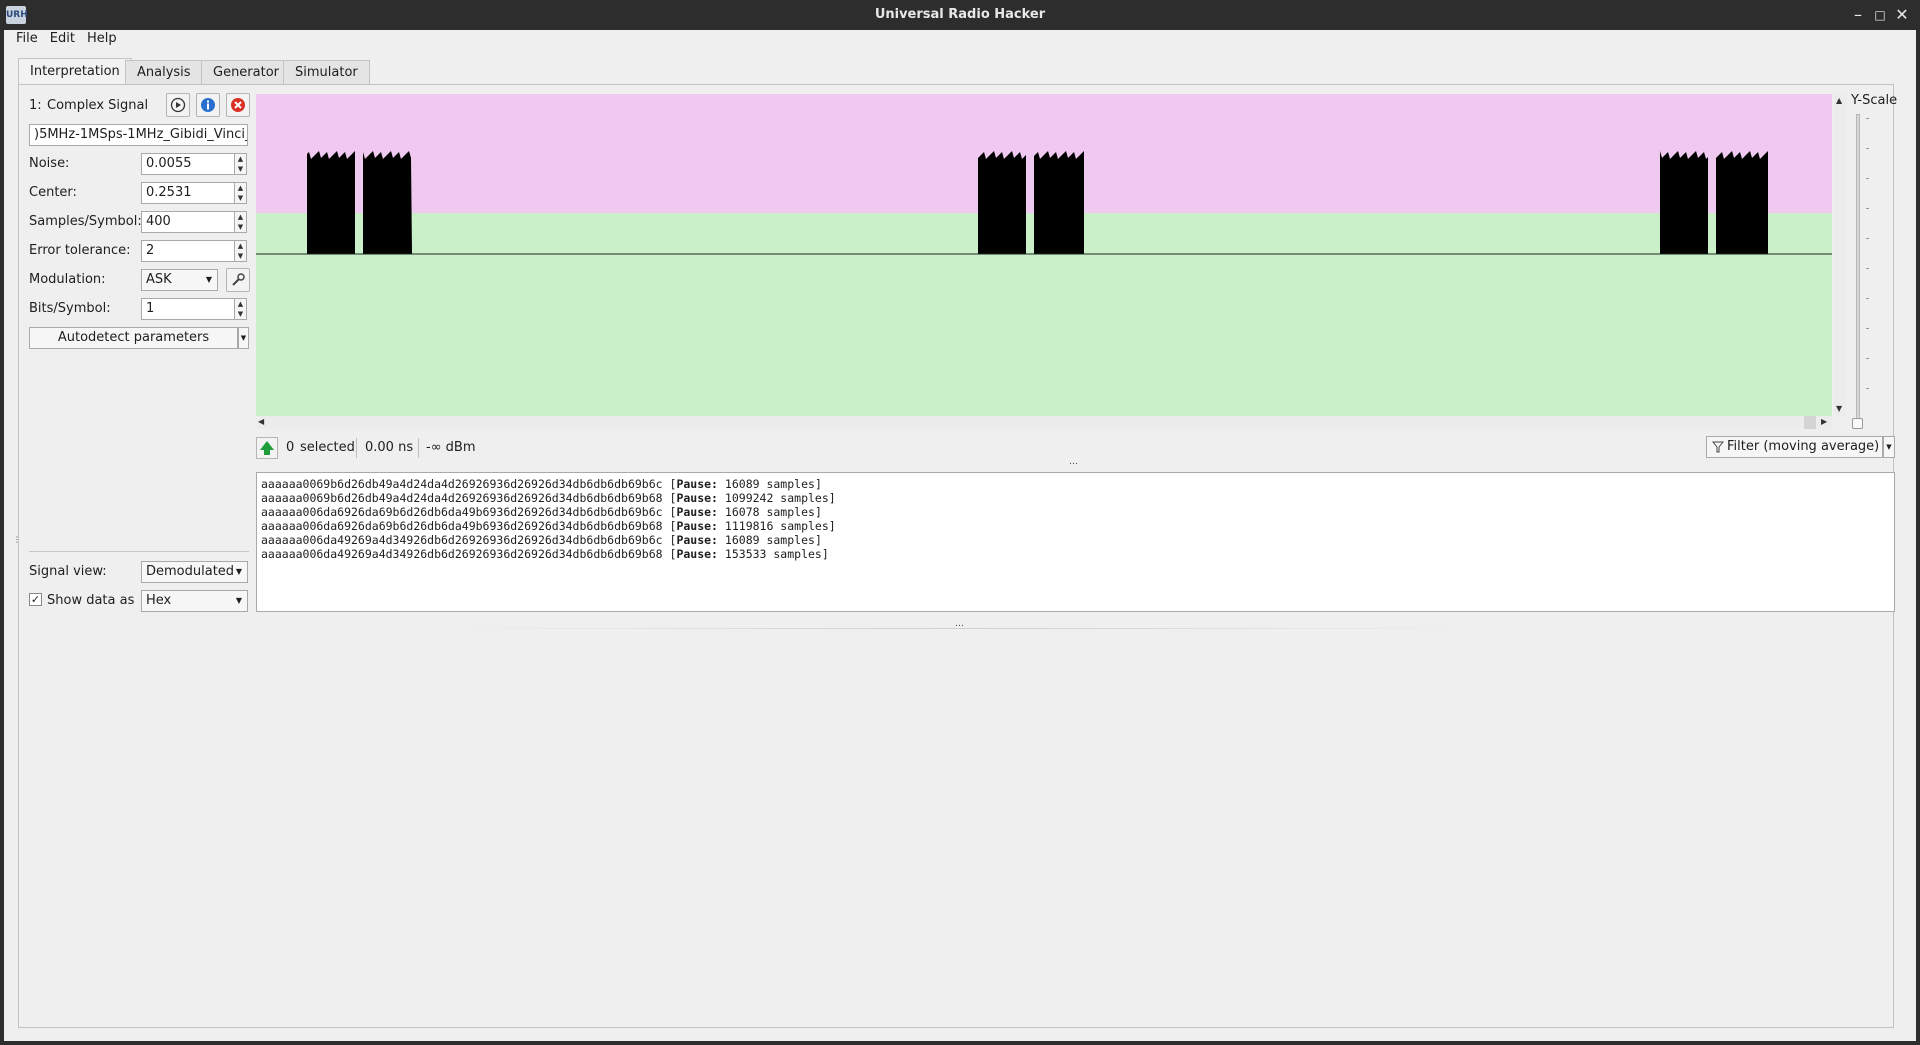 This screenshot has width=1920, height=1045. I want to click on wrench-icon, so click(238, 279).